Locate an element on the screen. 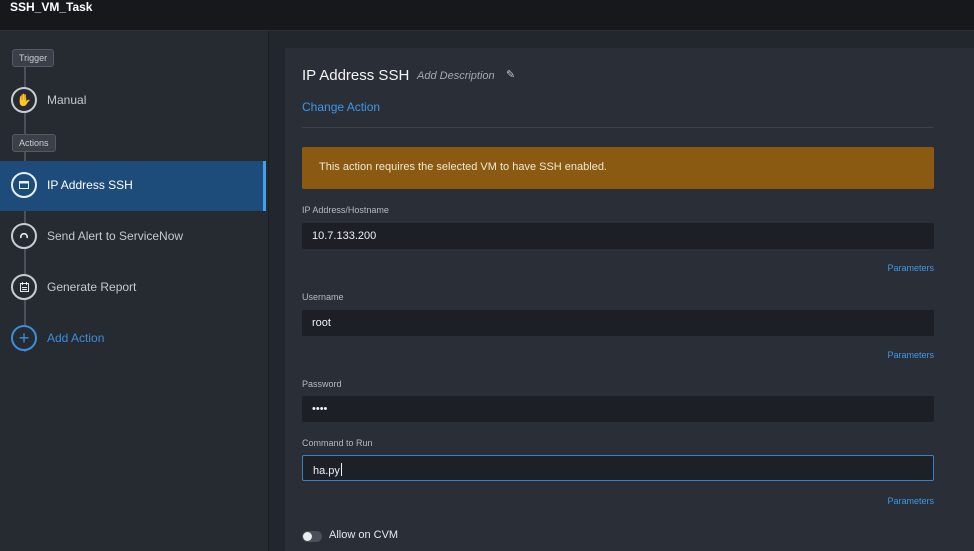  sidebar-divider is located at coordinates (268, 291).